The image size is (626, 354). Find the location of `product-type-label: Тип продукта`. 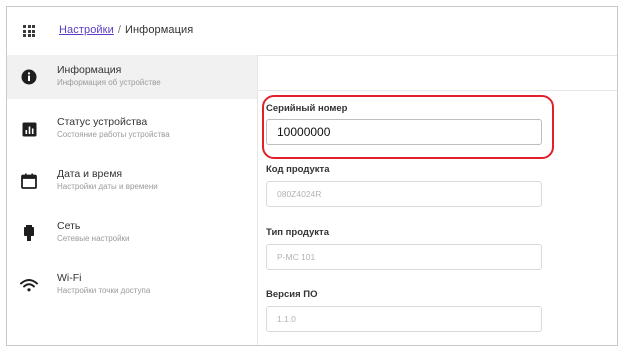

product-type-label: Тип продукта is located at coordinates (297, 232).